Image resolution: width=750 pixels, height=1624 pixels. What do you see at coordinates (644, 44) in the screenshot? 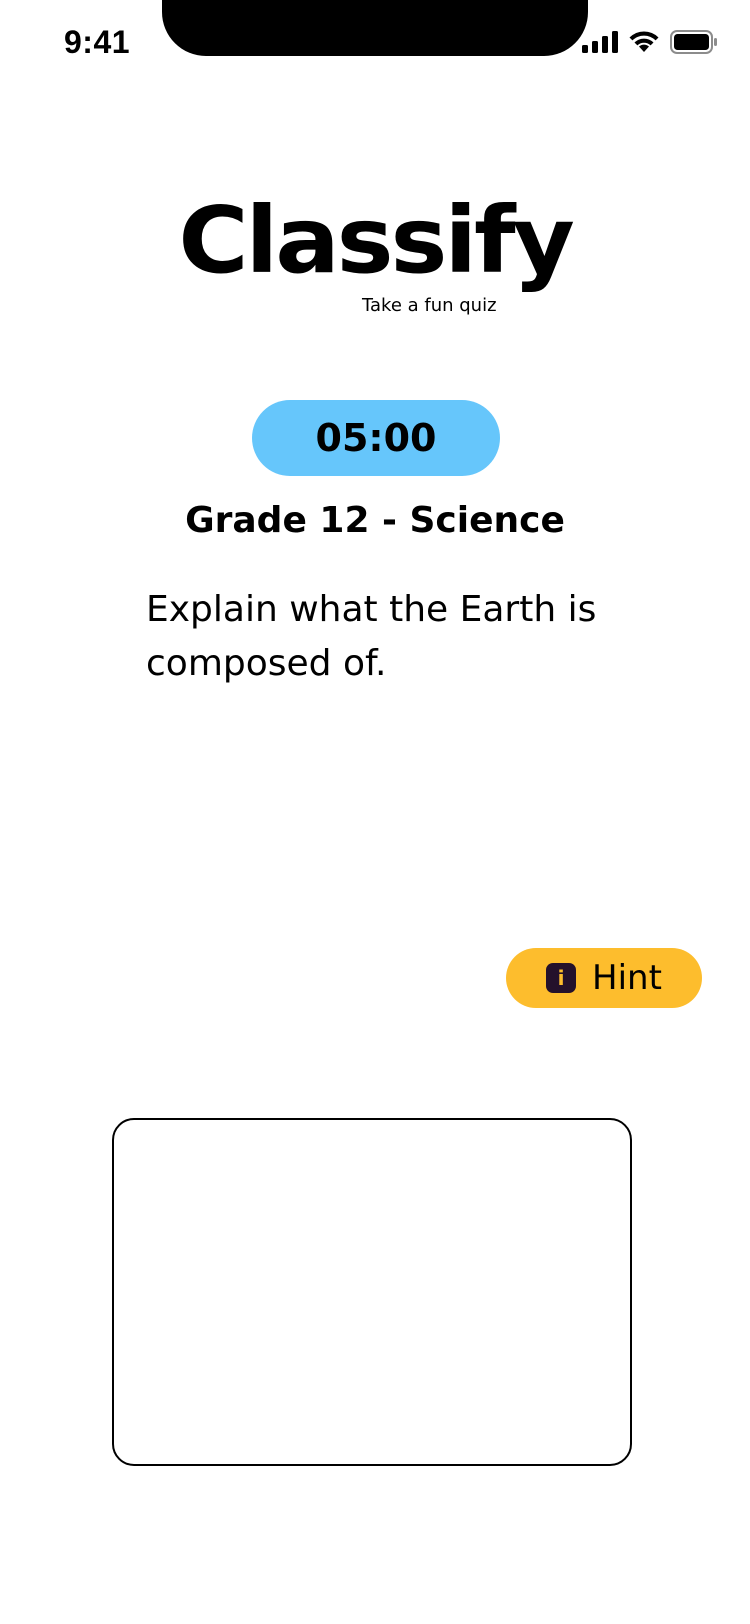
I see `wifi-icon` at bounding box center [644, 44].